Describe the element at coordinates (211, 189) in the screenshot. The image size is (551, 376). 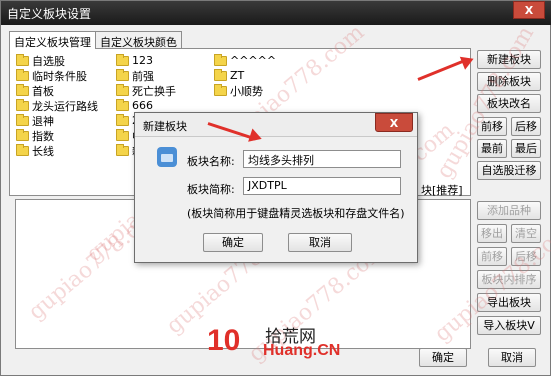
I see `short-name-label: 板块简称:` at that location.